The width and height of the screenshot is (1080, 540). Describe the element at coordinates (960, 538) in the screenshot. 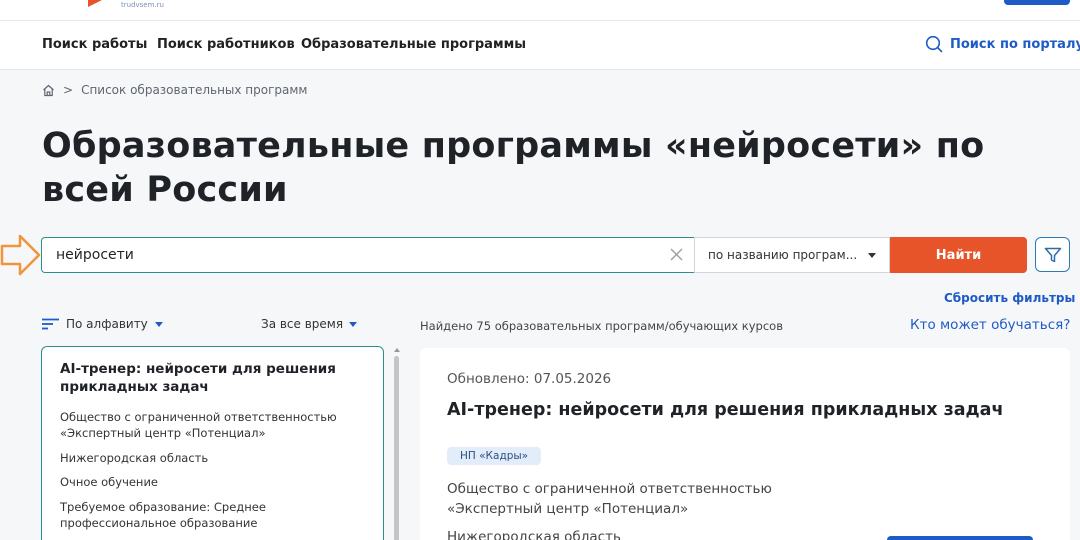

I see `apply-button` at that location.